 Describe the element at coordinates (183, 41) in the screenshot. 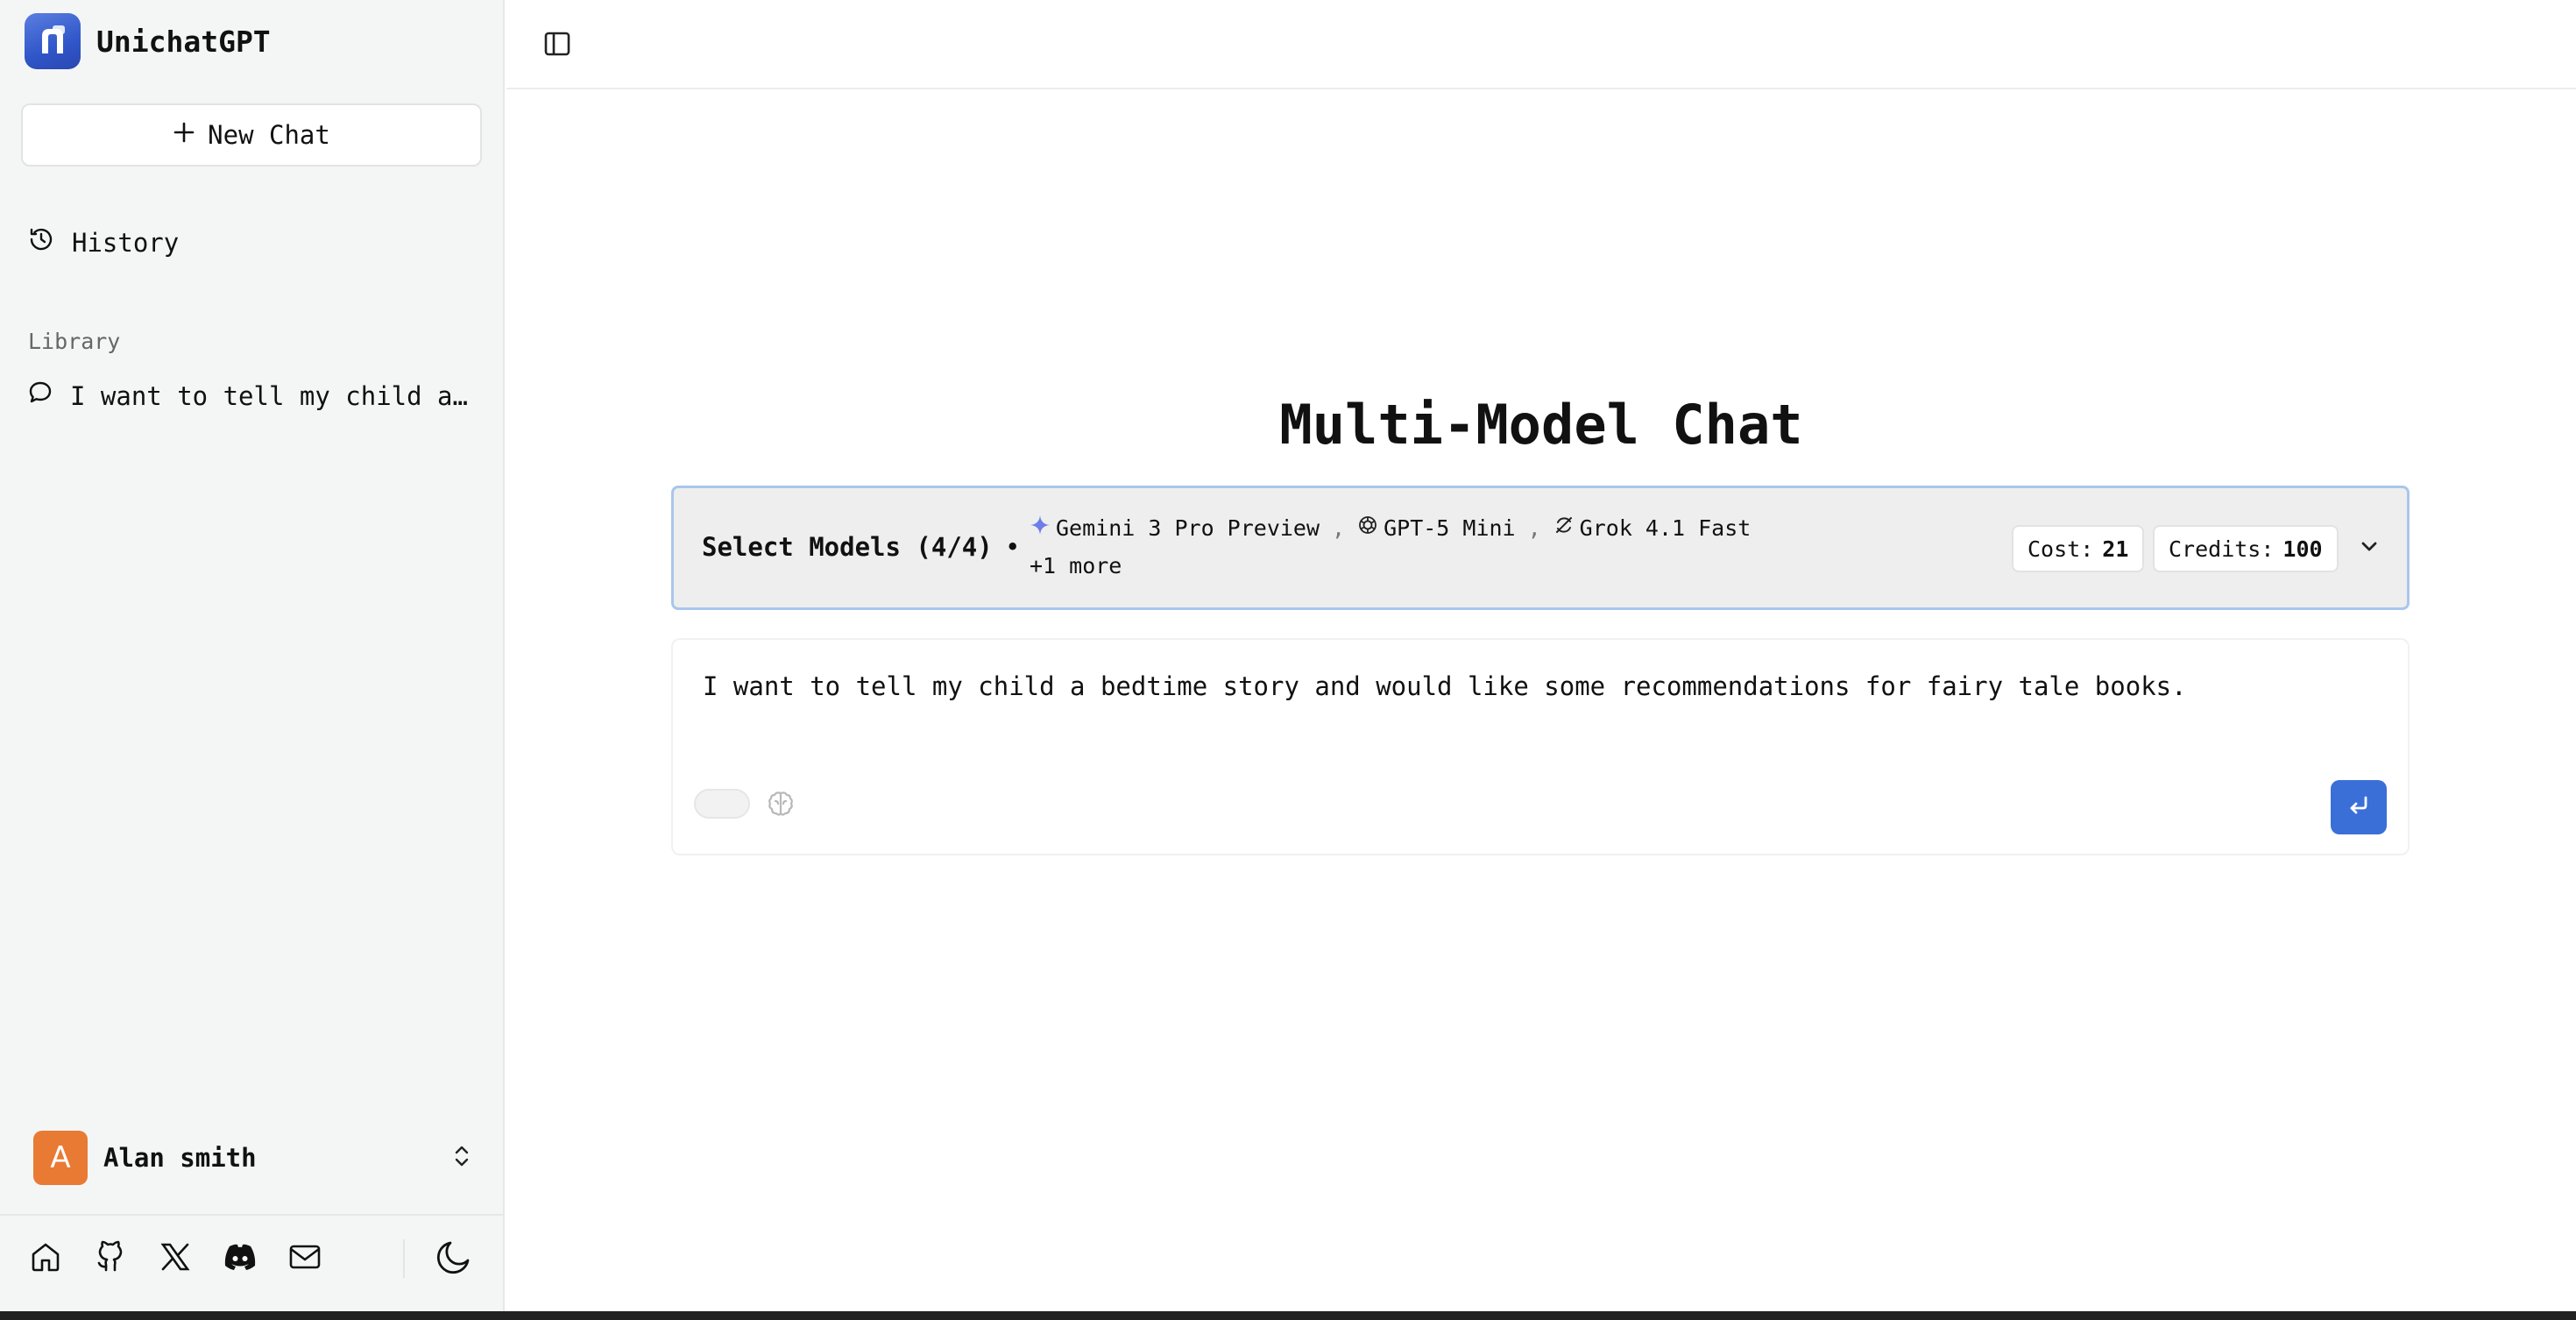

I see `brand-name: UnichatGPT` at that location.